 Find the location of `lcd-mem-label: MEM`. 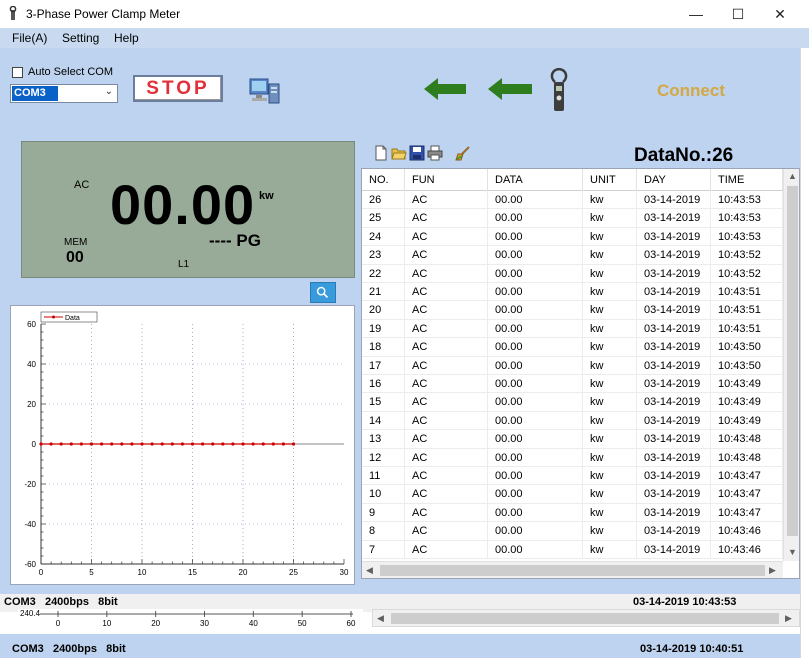

lcd-mem-label: MEM is located at coordinates (76, 242).